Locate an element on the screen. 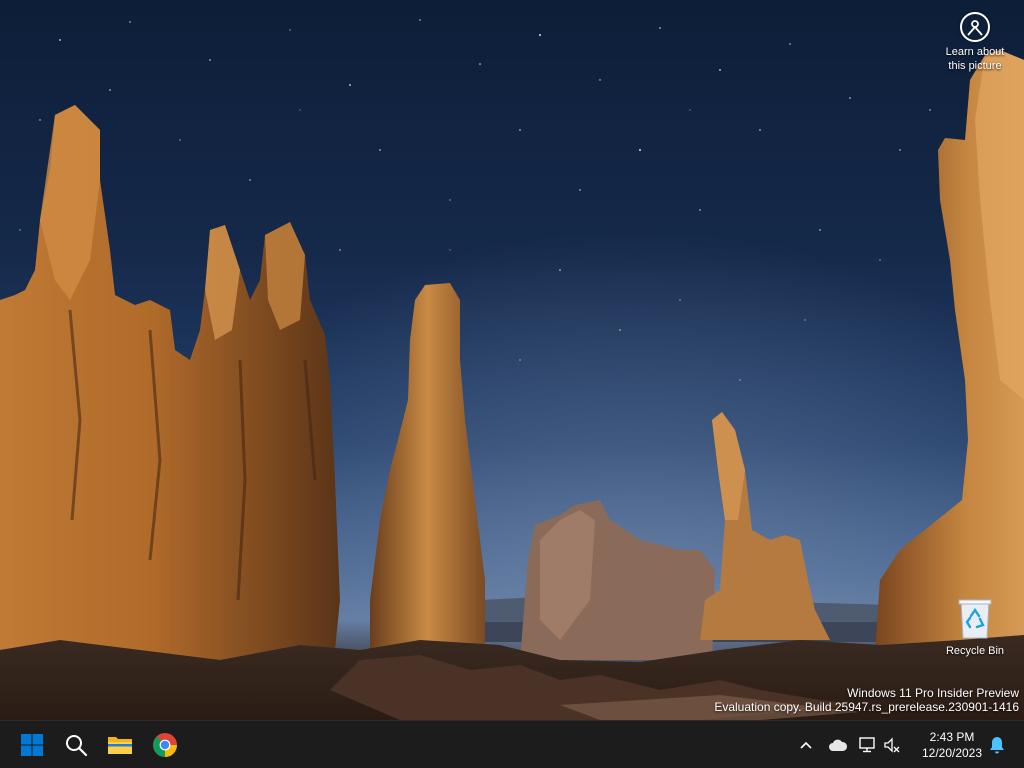  taskbar: 2:43 PM 12/20/2023 is located at coordinates (512, 744).